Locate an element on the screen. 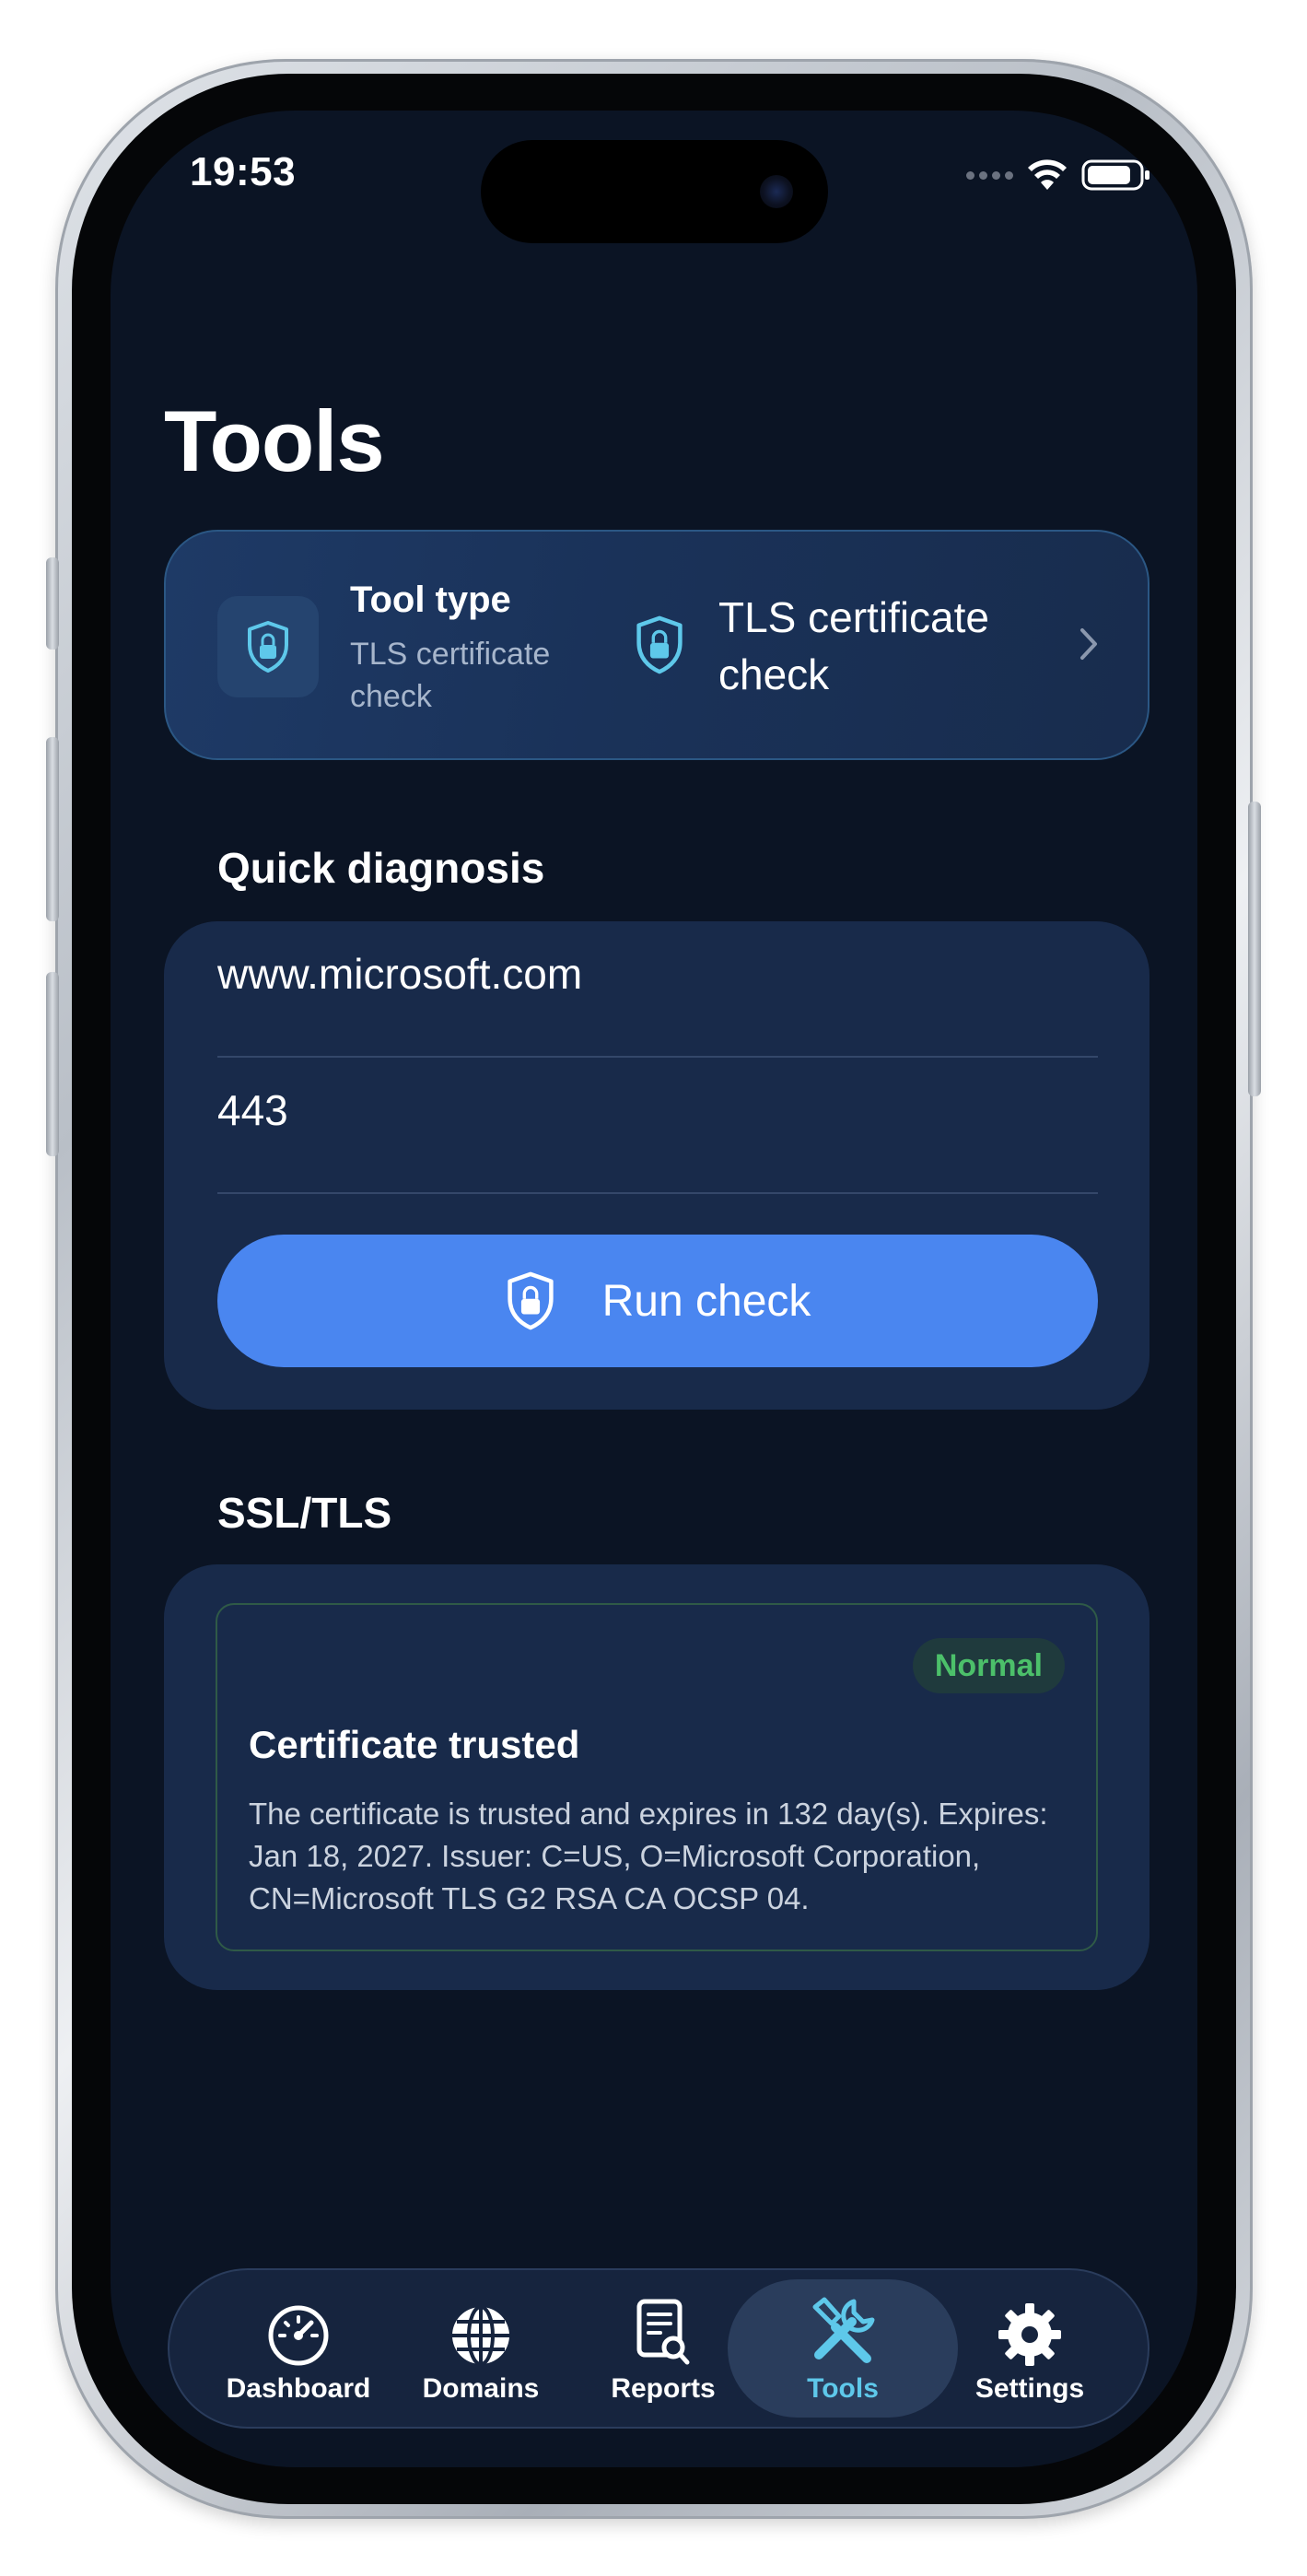 This screenshot has height=2576, width=1307. chevron-right-icon is located at coordinates (1088, 644).